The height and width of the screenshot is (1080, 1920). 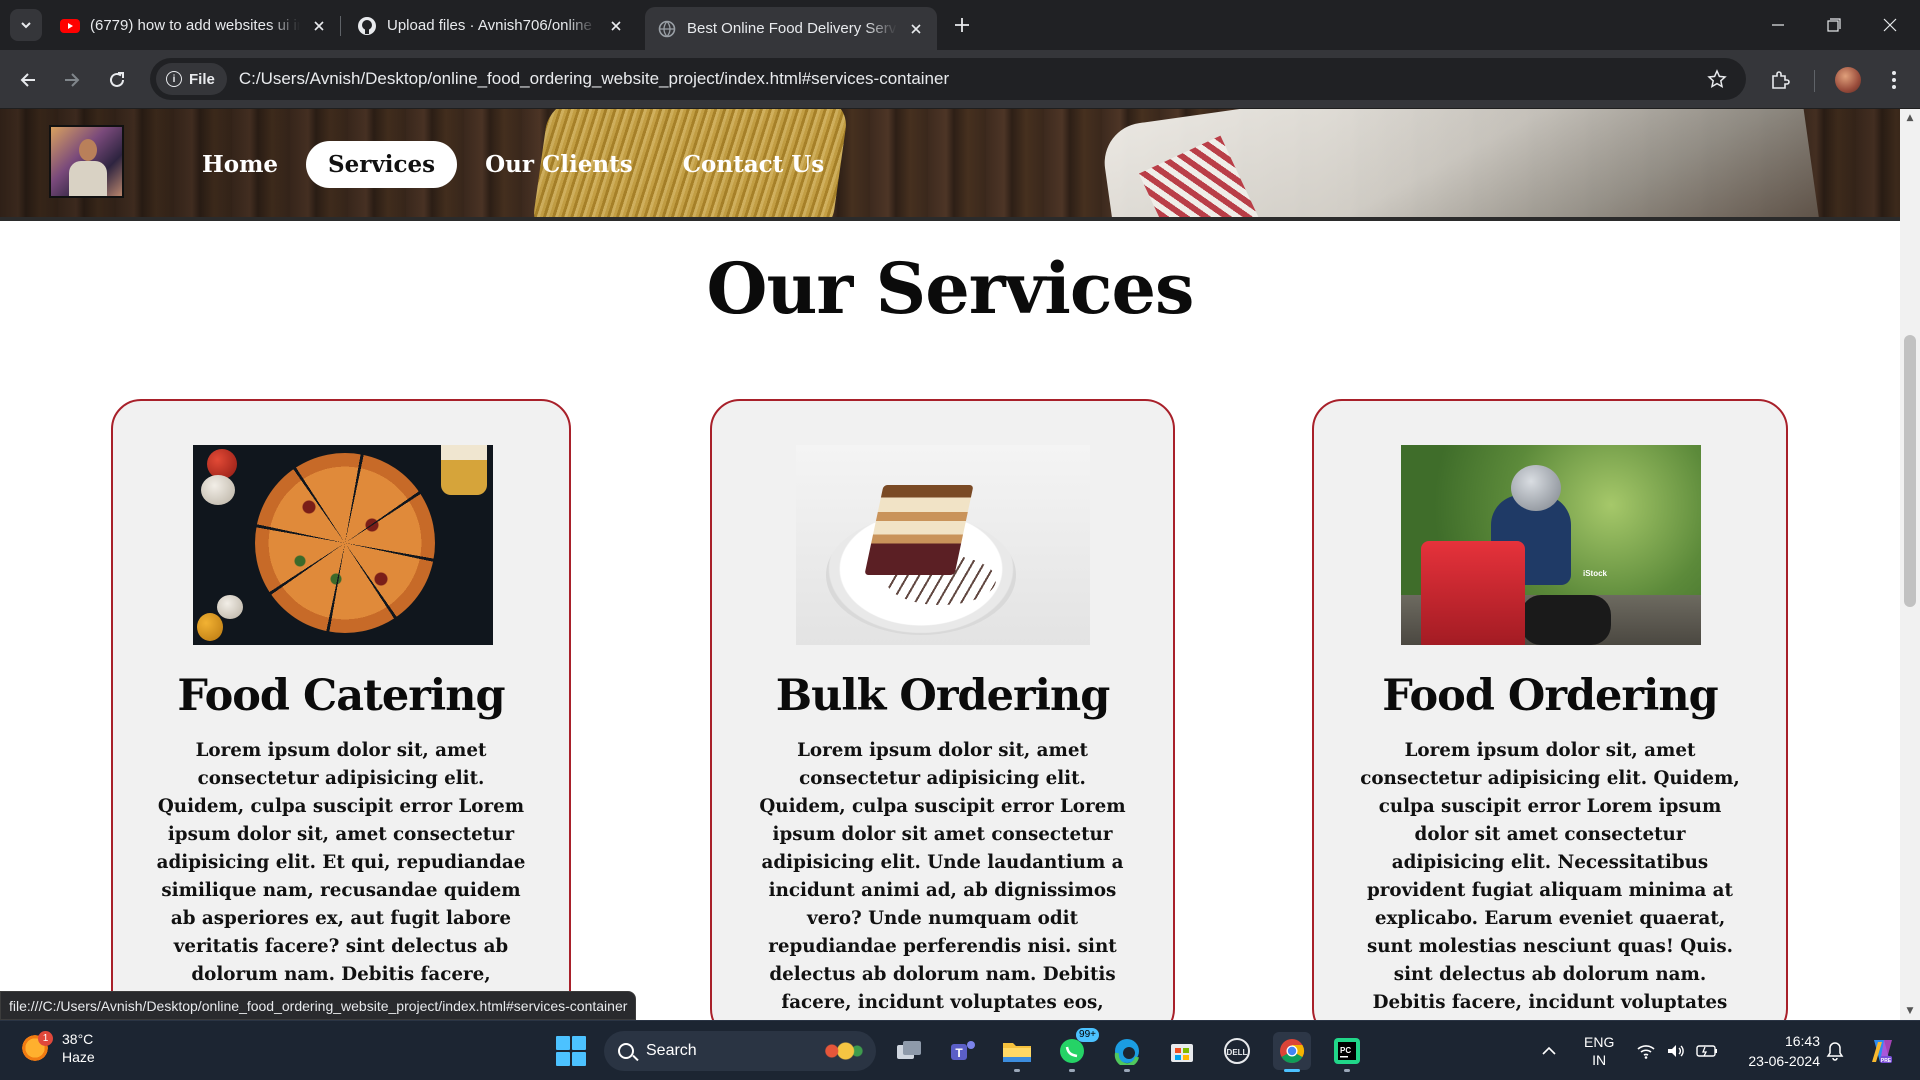 I want to click on nav-home: Home, so click(x=240, y=164).